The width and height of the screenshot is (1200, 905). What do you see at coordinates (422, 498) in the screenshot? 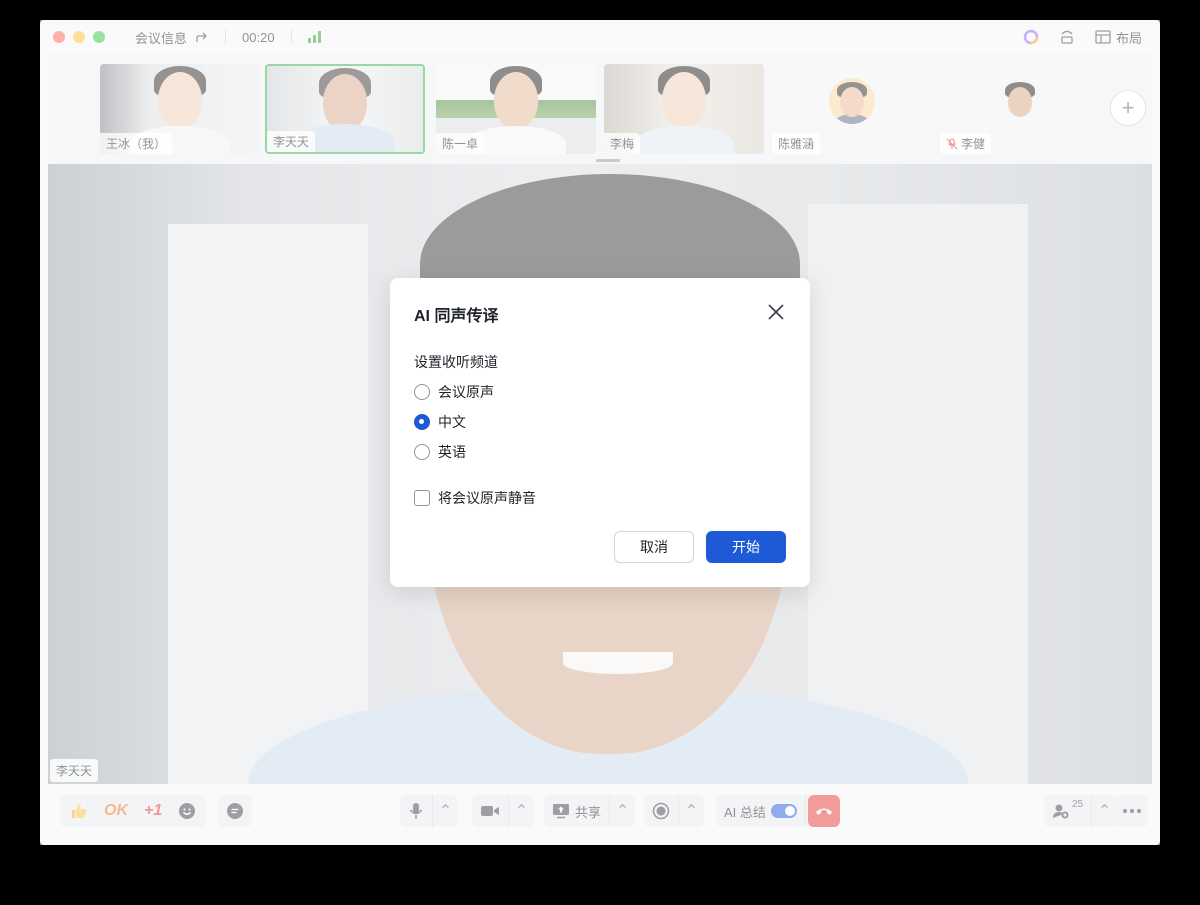
I see `mute-original-checkbox` at bounding box center [422, 498].